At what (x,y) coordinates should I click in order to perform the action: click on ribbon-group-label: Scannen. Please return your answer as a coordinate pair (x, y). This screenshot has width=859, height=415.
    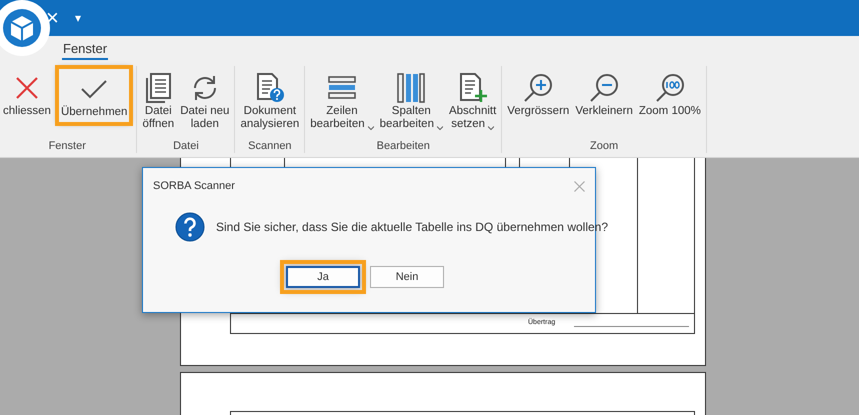
    Looking at the image, I should click on (270, 146).